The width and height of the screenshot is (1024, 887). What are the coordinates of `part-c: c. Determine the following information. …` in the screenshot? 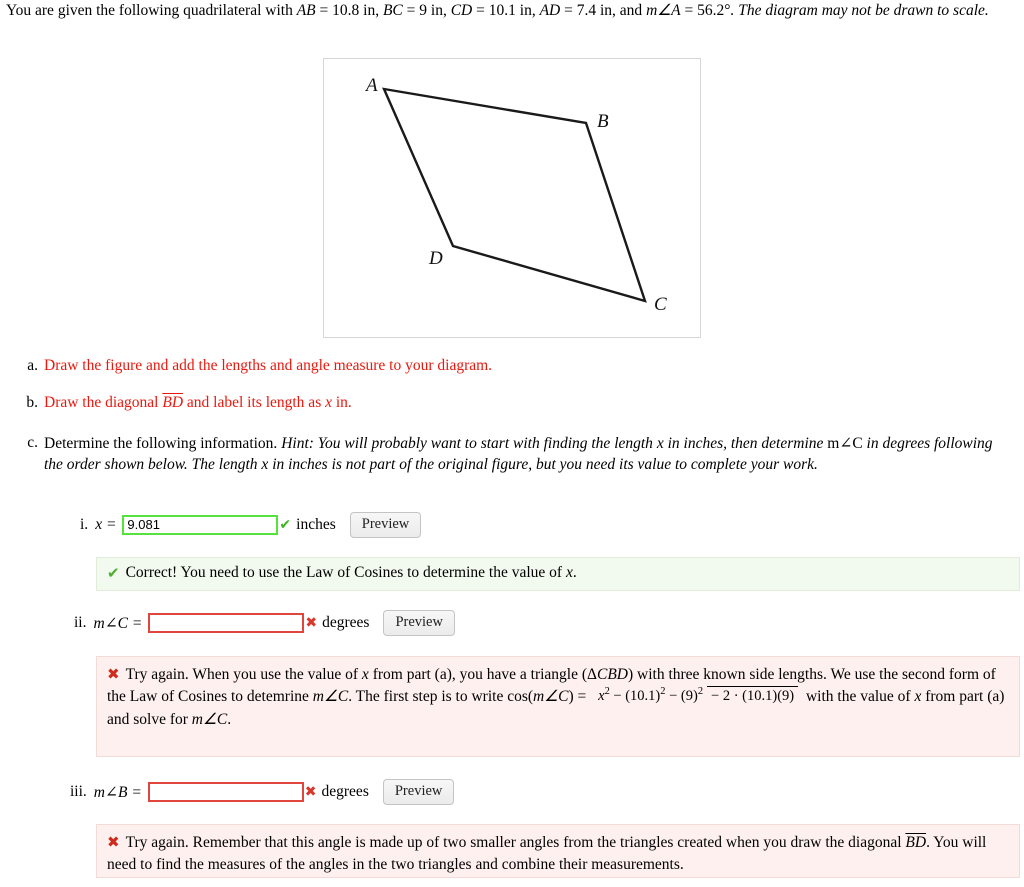 It's located at (510, 455).